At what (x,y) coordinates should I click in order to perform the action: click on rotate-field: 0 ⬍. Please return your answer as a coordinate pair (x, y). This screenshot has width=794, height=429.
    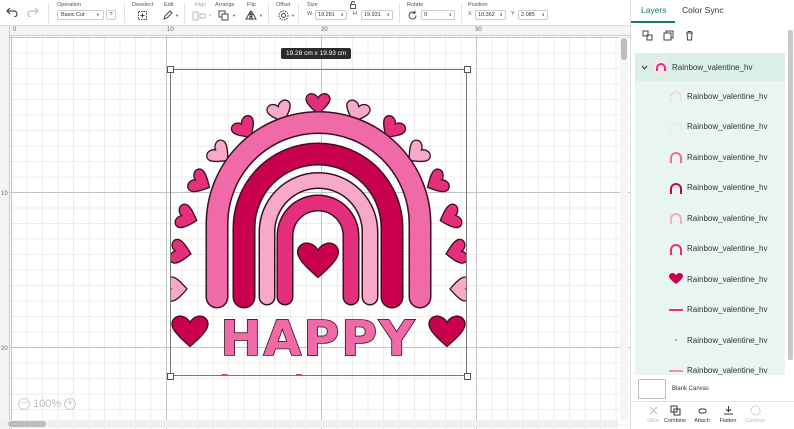
    Looking at the image, I should click on (438, 15).